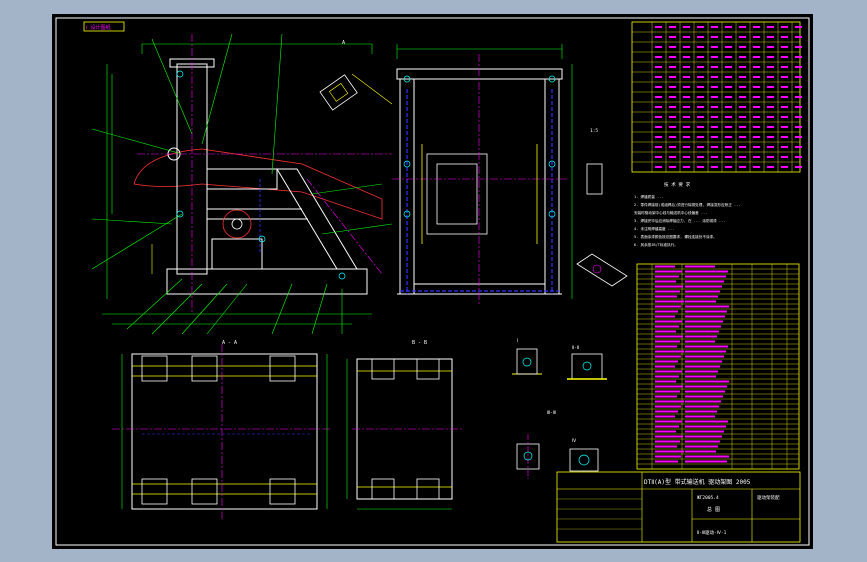  Describe the element at coordinates (517, 341) in the screenshot. I see `svg-text: Ⅰ` at that location.